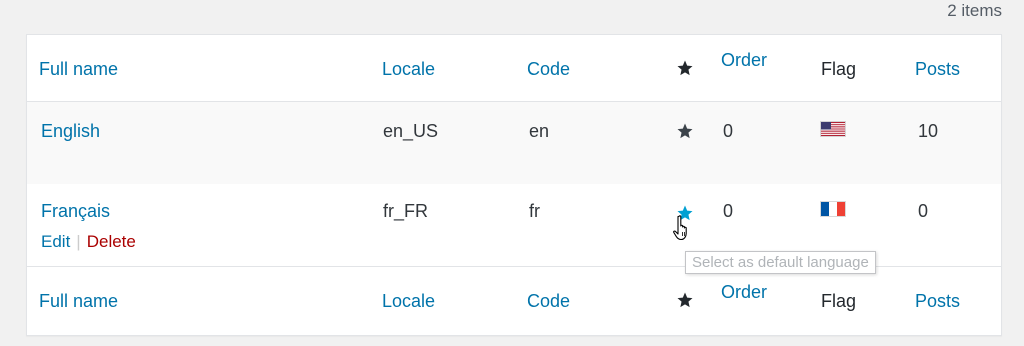 The width and height of the screenshot is (1024, 346). I want to click on row-actions: Edit | Delete, so click(88, 242).